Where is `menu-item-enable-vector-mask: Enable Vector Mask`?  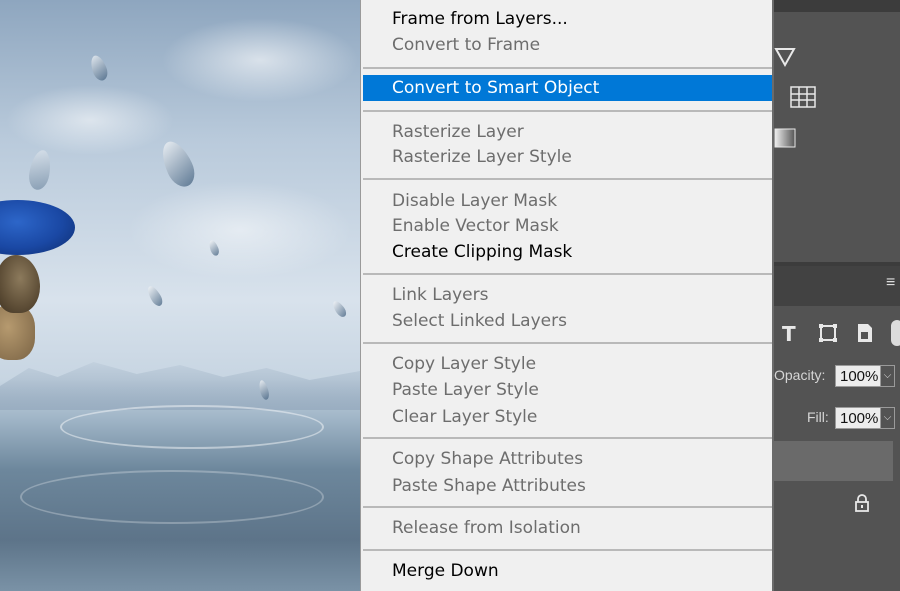 menu-item-enable-vector-mask: Enable Vector Mask is located at coordinates (567, 226).